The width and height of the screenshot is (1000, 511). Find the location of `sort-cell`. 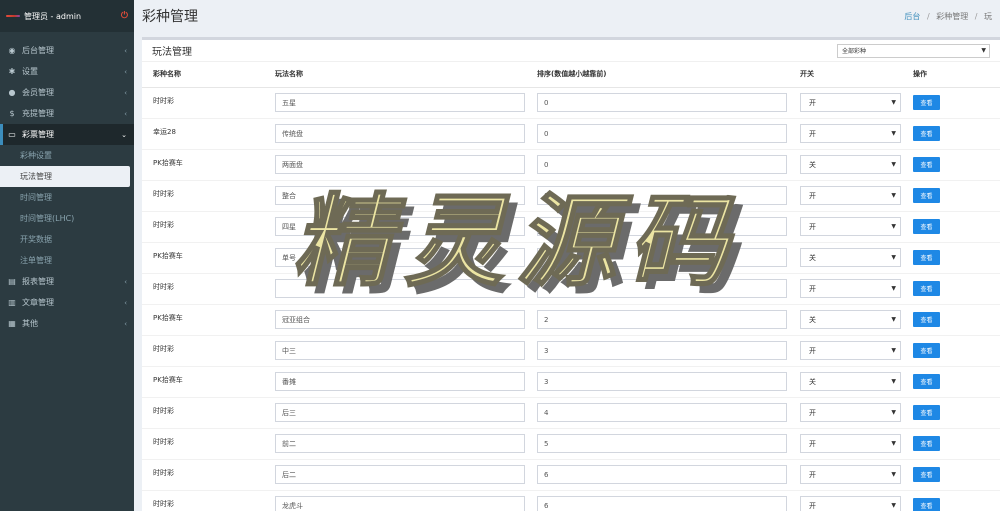

sort-cell is located at coordinates (657, 288).